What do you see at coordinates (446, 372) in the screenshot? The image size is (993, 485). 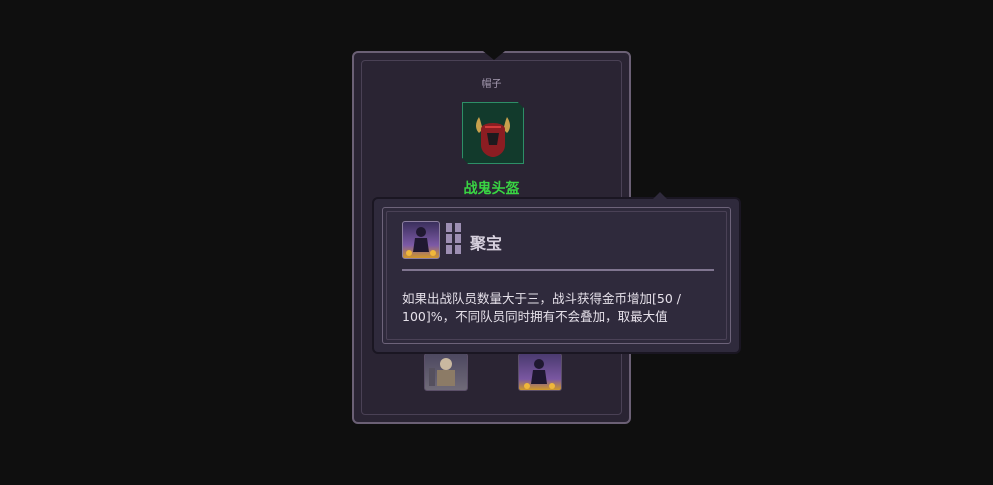 I see `warrior-portrait-icon` at bounding box center [446, 372].